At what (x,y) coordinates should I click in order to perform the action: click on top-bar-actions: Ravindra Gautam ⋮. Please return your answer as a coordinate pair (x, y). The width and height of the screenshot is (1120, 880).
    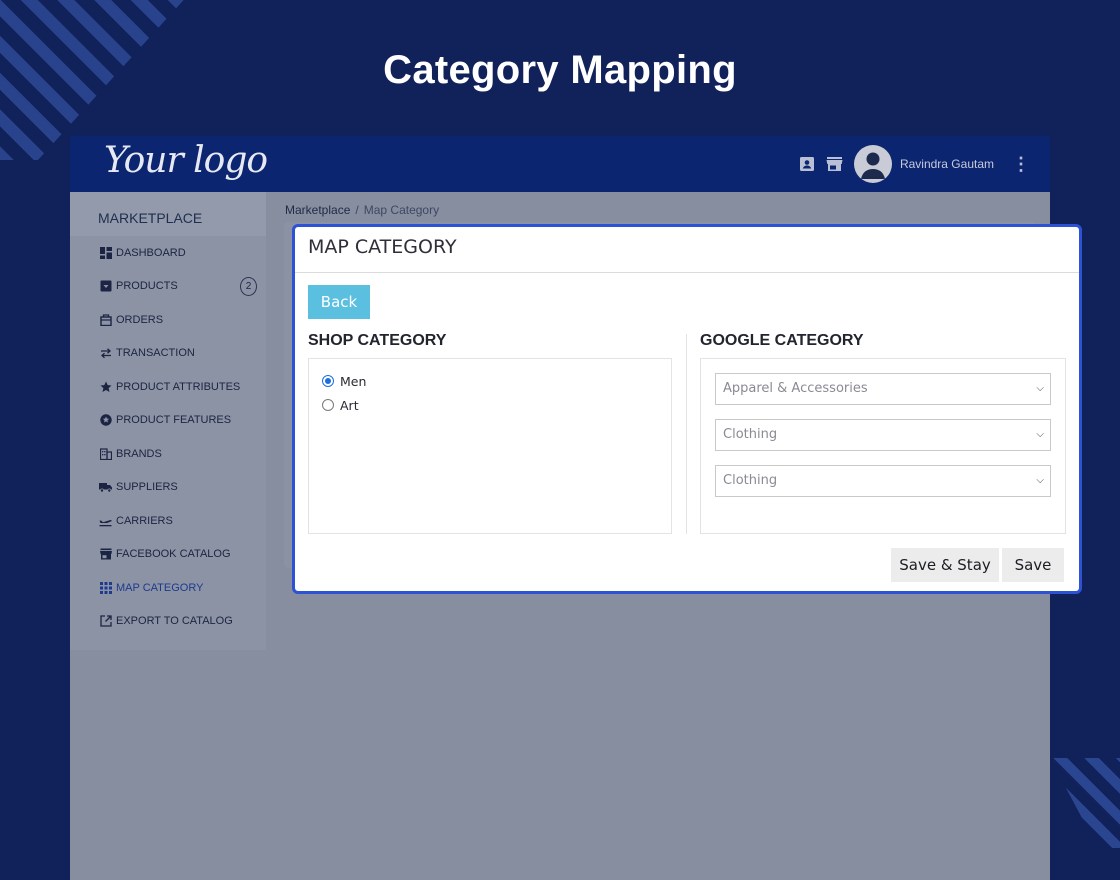
    Looking at the image, I should click on (914, 164).